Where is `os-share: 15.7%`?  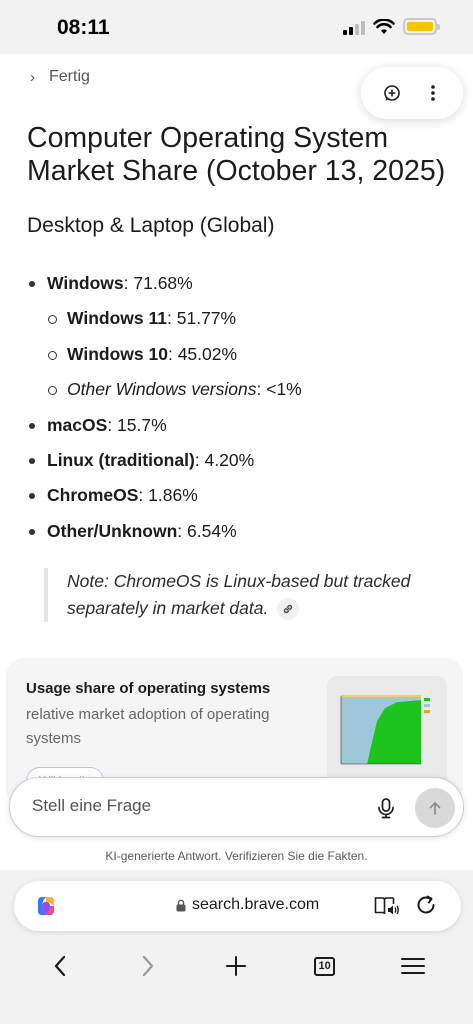
os-share: 15.7% is located at coordinates (142, 424).